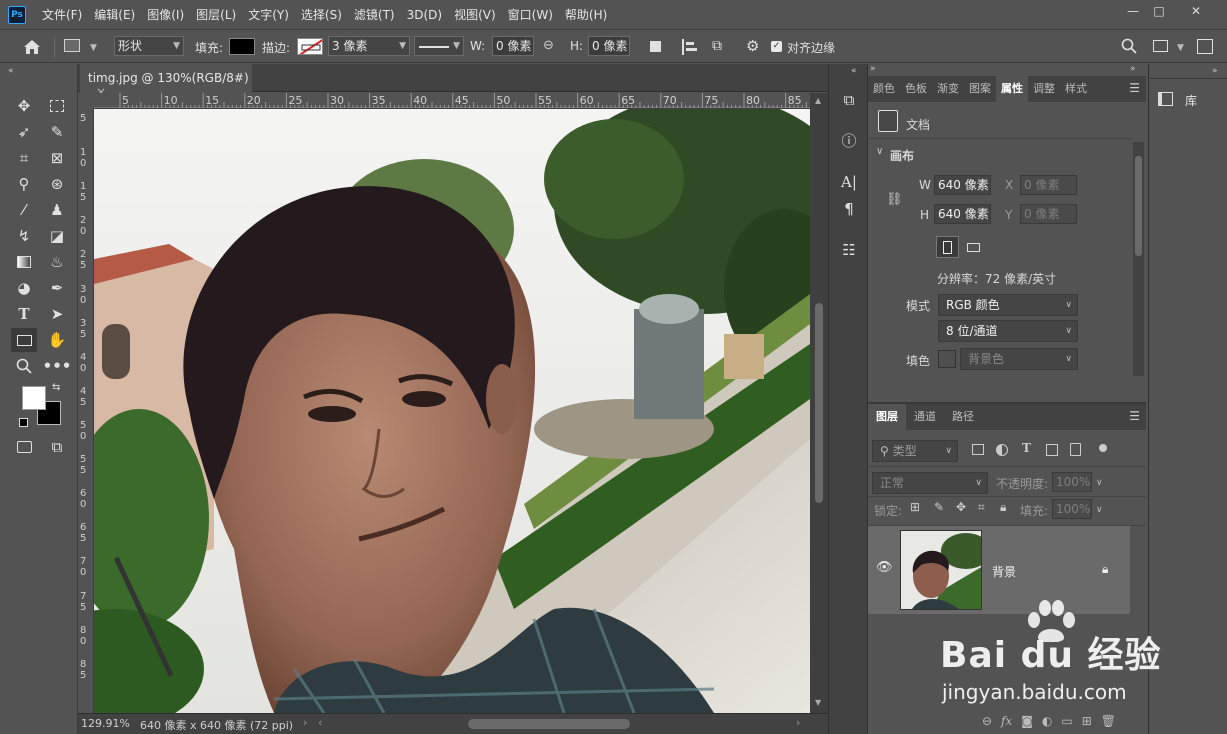 The width and height of the screenshot is (1227, 734). Describe the element at coordinates (849, 209) in the screenshot. I see `paragraph-panel-icon: ¶` at that location.